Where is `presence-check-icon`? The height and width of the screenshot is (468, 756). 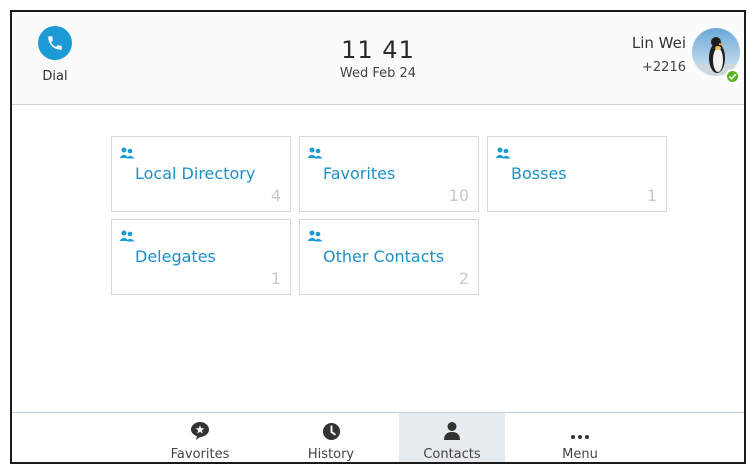
presence-check-icon is located at coordinates (732, 76).